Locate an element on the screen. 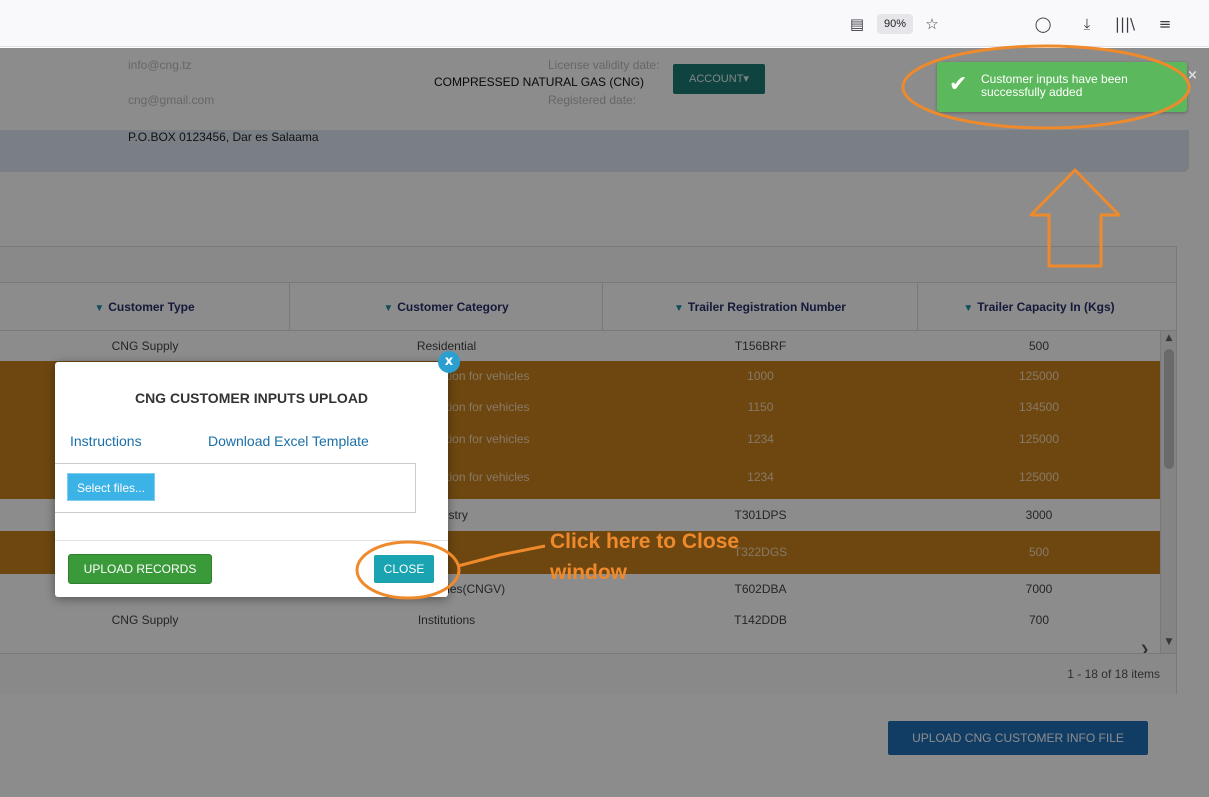 This screenshot has width=1209, height=797. up-arrow-icon is located at coordinates (1075, 218).